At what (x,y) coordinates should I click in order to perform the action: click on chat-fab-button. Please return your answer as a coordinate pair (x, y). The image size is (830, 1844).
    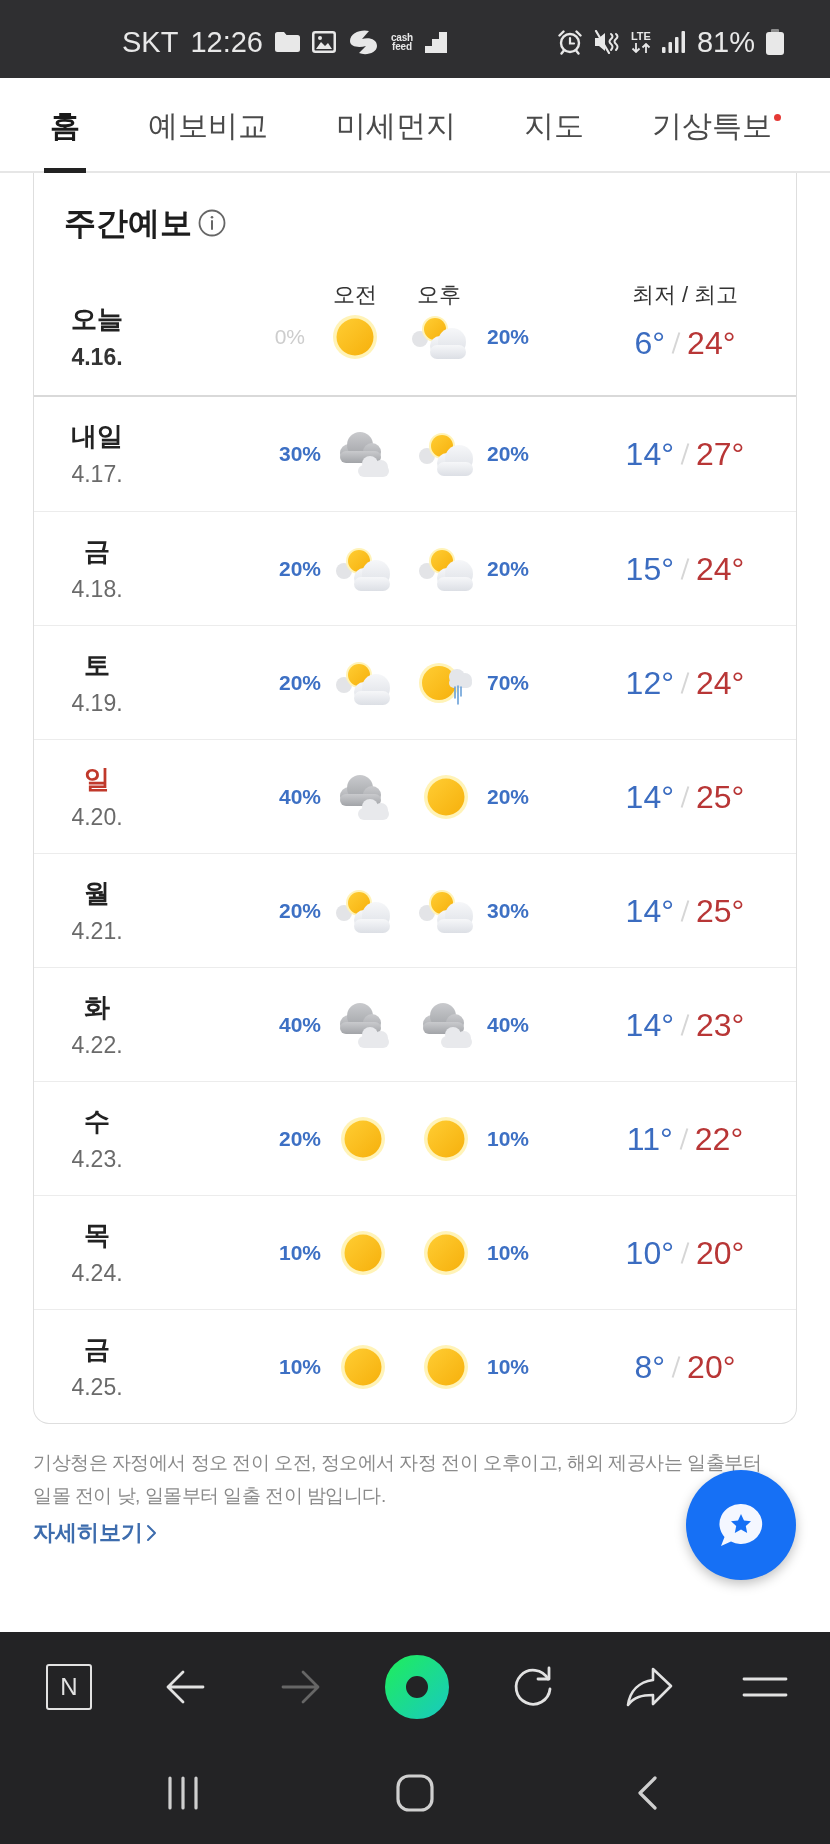
    Looking at the image, I should click on (741, 1525).